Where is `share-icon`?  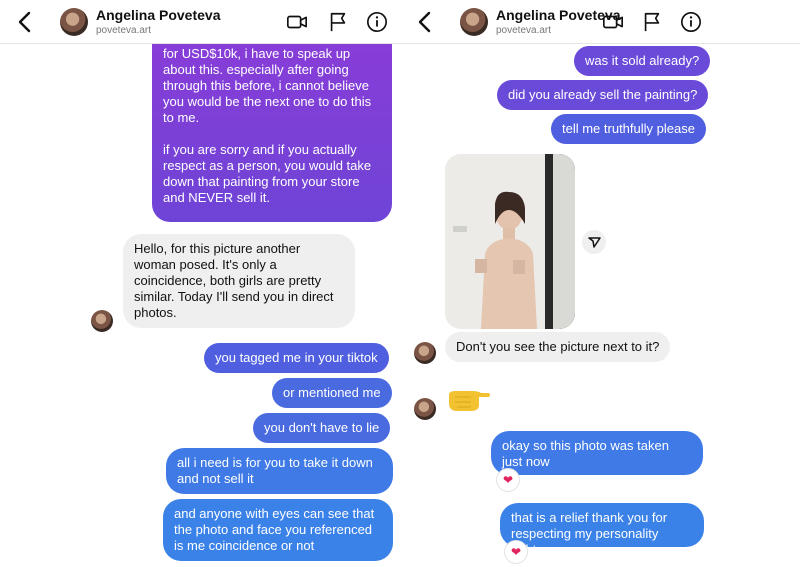 share-icon is located at coordinates (594, 242).